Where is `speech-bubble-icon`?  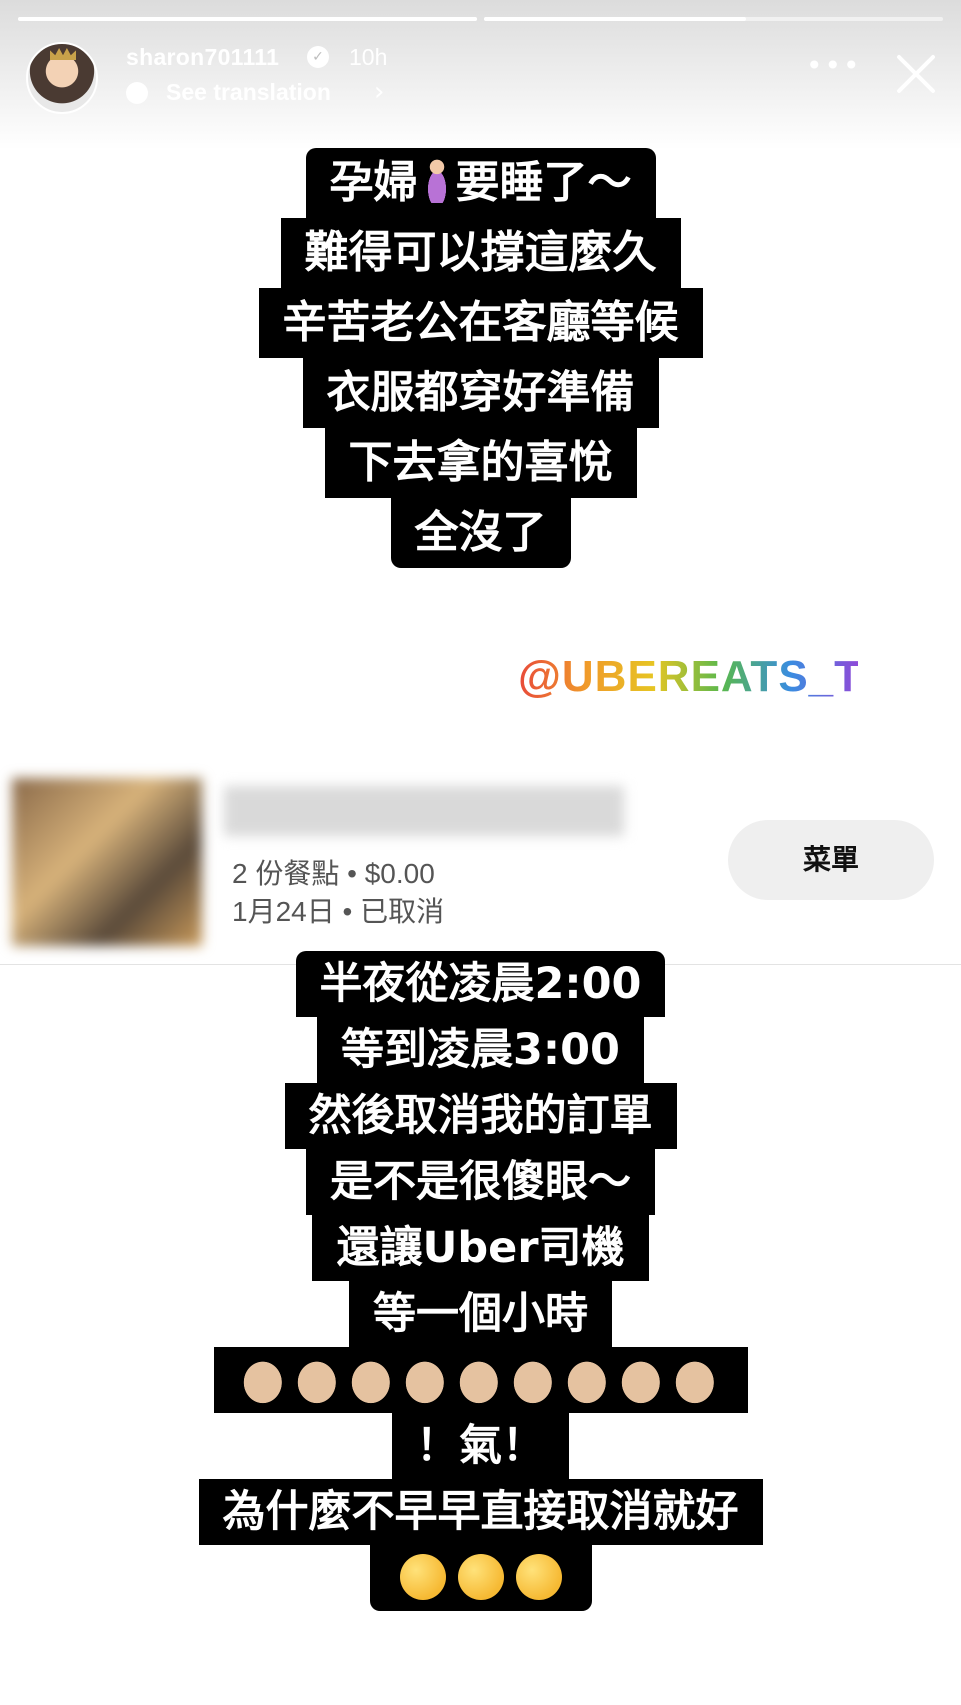
speech-bubble-icon is located at coordinates (137, 93).